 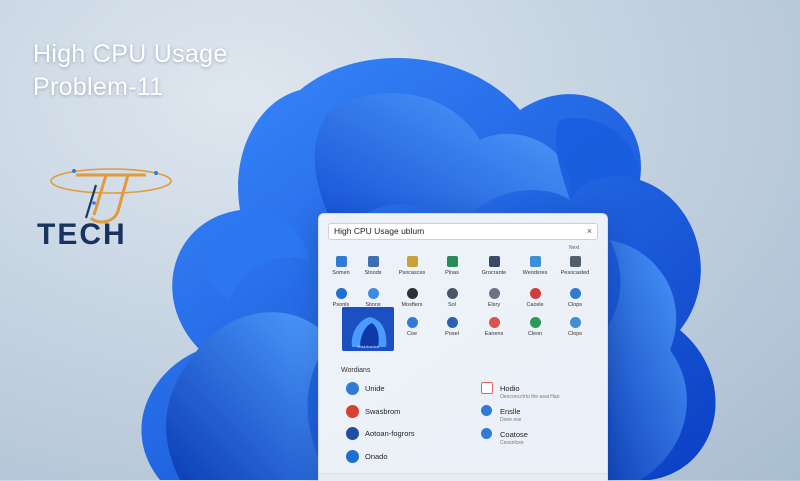 I want to click on close-icon: ×, so click(x=589, y=231).